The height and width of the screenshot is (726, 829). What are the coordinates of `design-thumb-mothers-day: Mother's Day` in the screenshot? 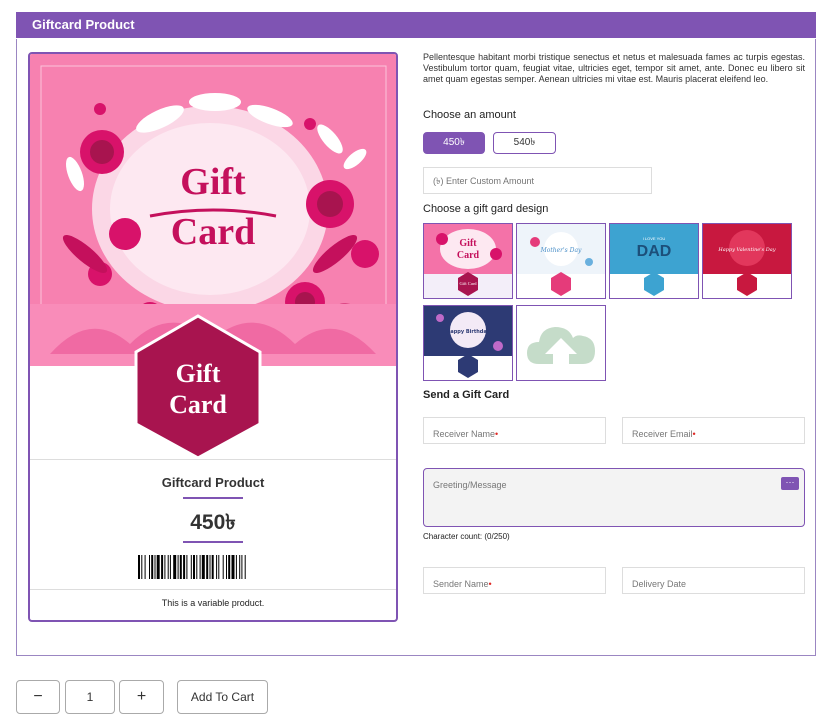 It's located at (561, 261).